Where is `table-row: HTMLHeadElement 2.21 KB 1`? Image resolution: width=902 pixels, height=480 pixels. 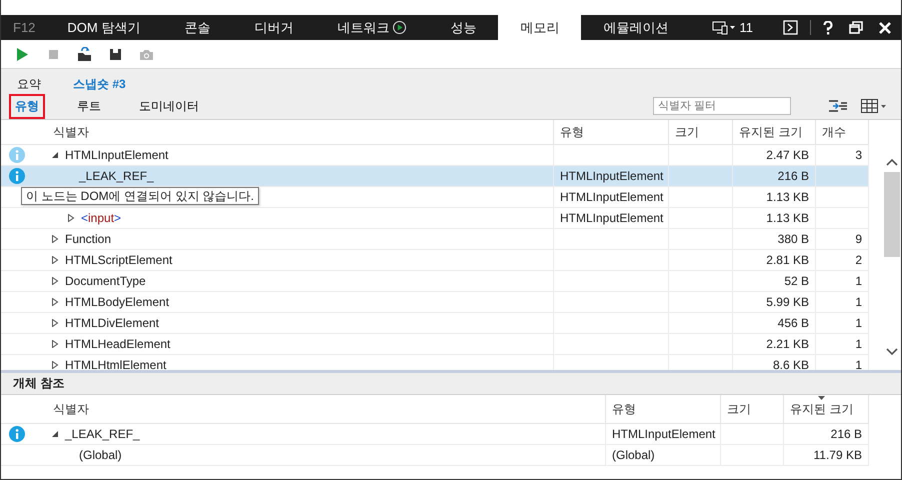
table-row: HTMLHeadElement 2.21 KB 1 is located at coordinates (435, 344).